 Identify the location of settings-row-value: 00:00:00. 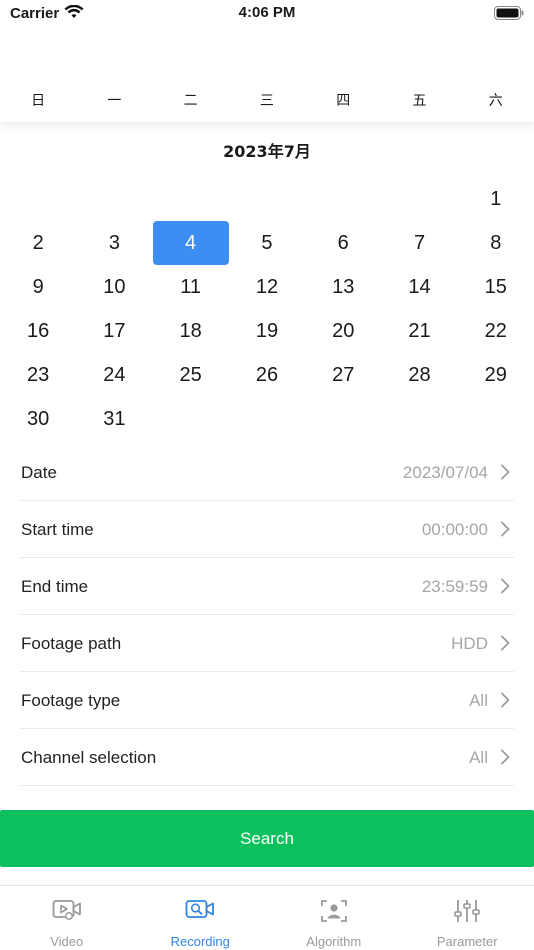
(454, 529).